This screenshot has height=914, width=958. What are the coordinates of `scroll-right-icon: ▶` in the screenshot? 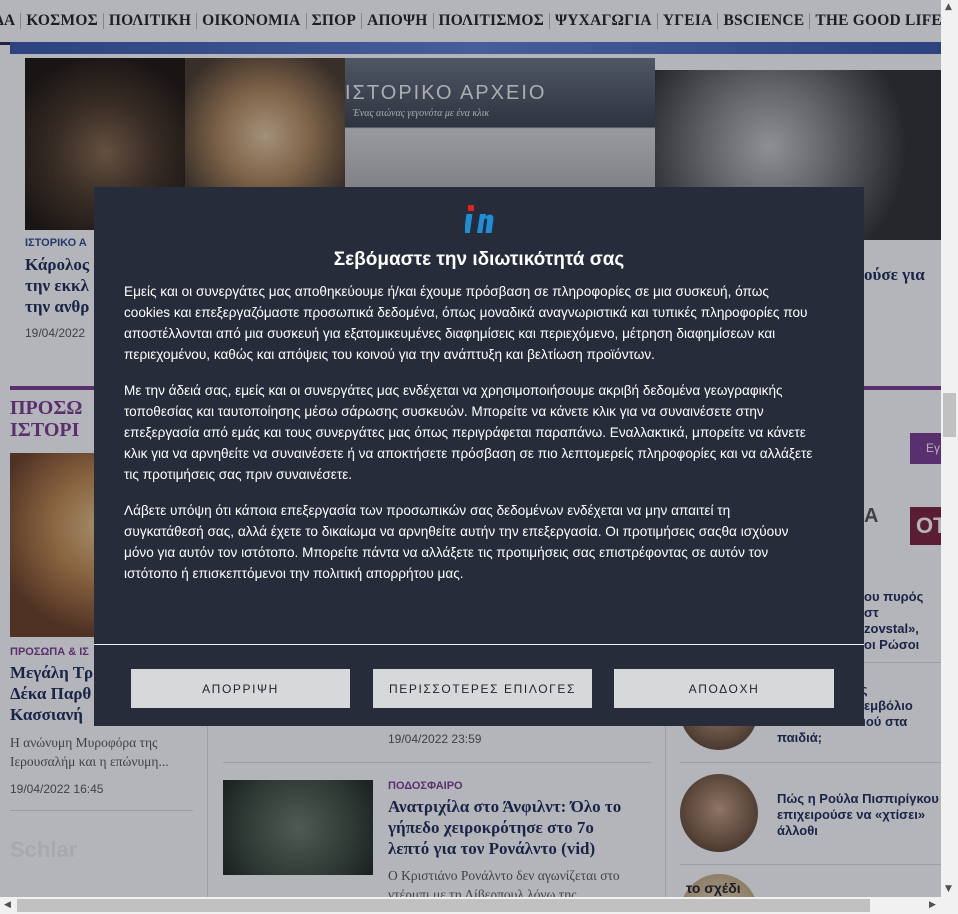 It's located at (932, 905).